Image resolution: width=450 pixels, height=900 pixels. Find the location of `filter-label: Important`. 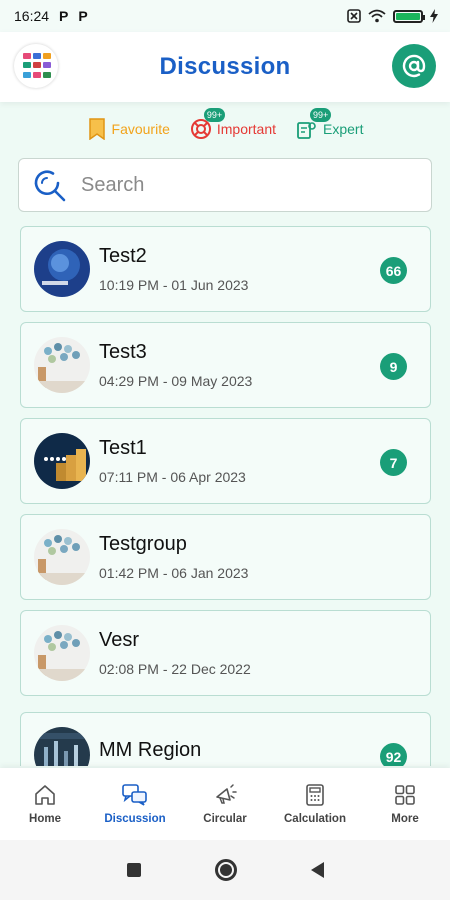

filter-label: Important is located at coordinates (246, 129).